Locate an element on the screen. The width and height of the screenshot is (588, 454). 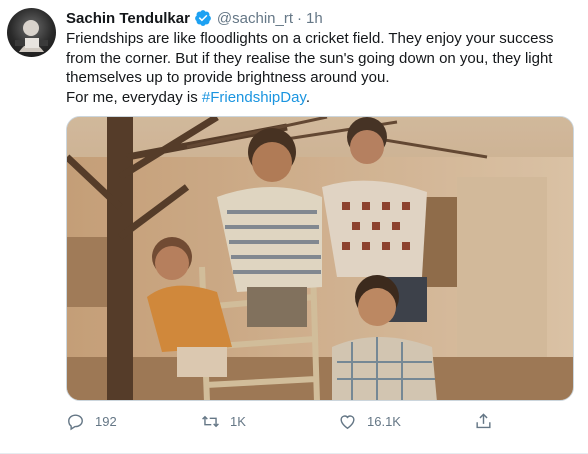
reply-count: 192 is located at coordinates (106, 421).